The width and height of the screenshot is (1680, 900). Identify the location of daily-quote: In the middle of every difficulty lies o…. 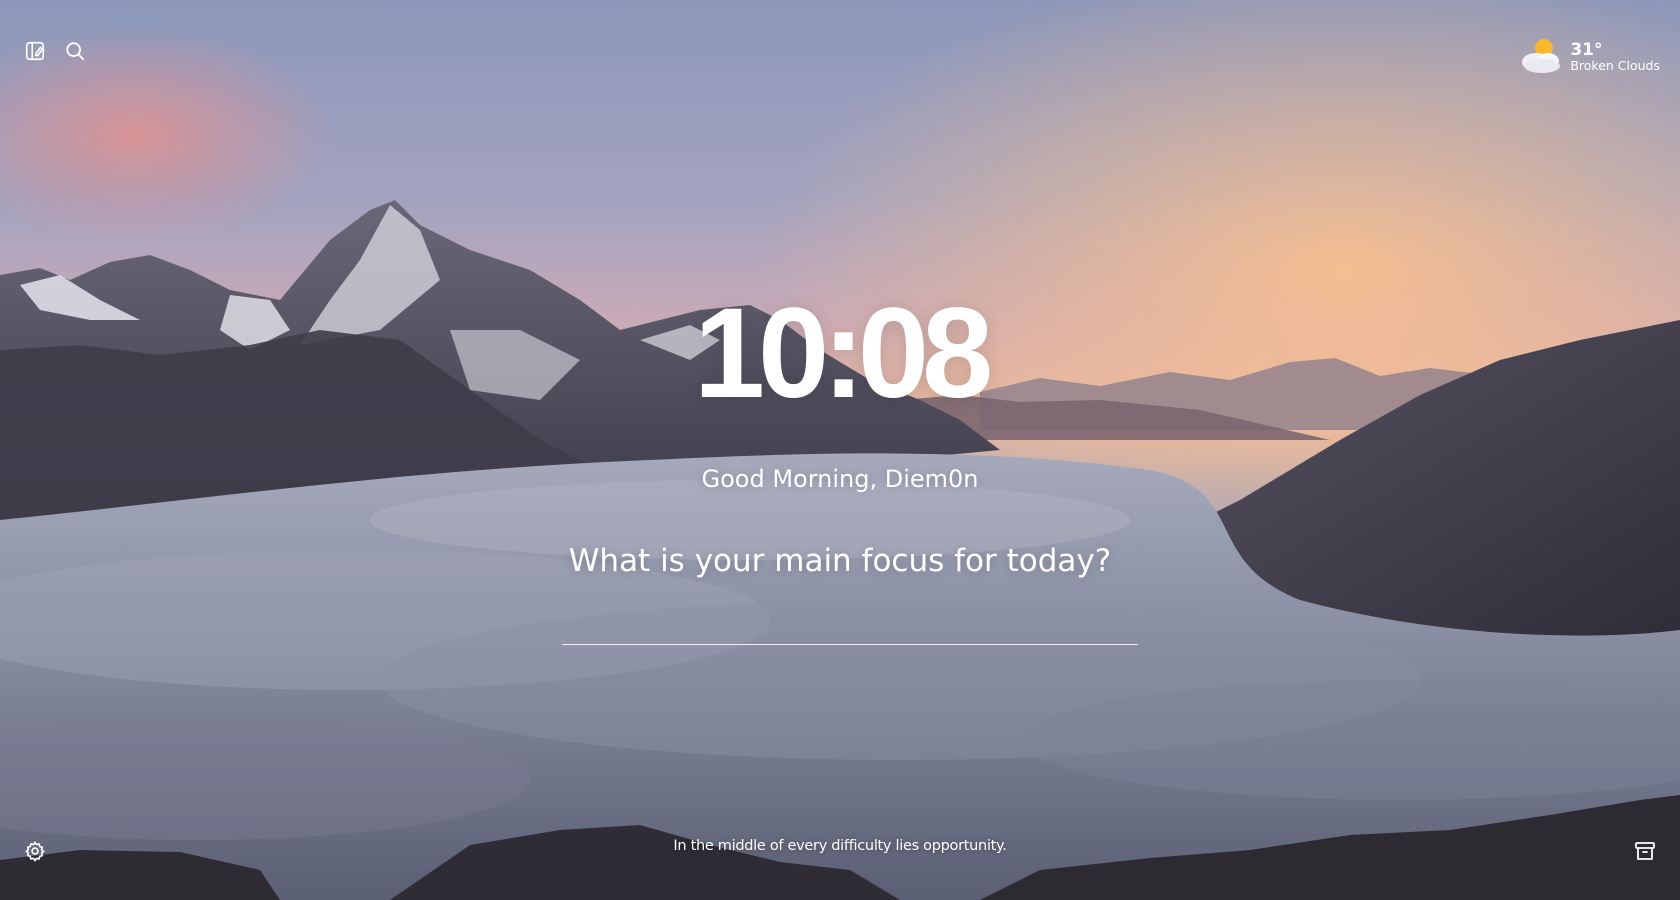
(840, 846).